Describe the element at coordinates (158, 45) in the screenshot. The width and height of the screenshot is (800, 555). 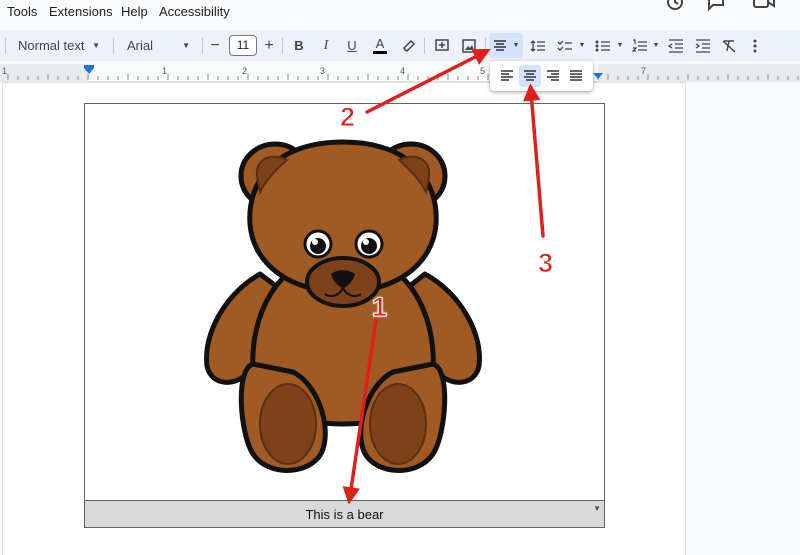
I see `font-dropdown: Arial ▼` at that location.